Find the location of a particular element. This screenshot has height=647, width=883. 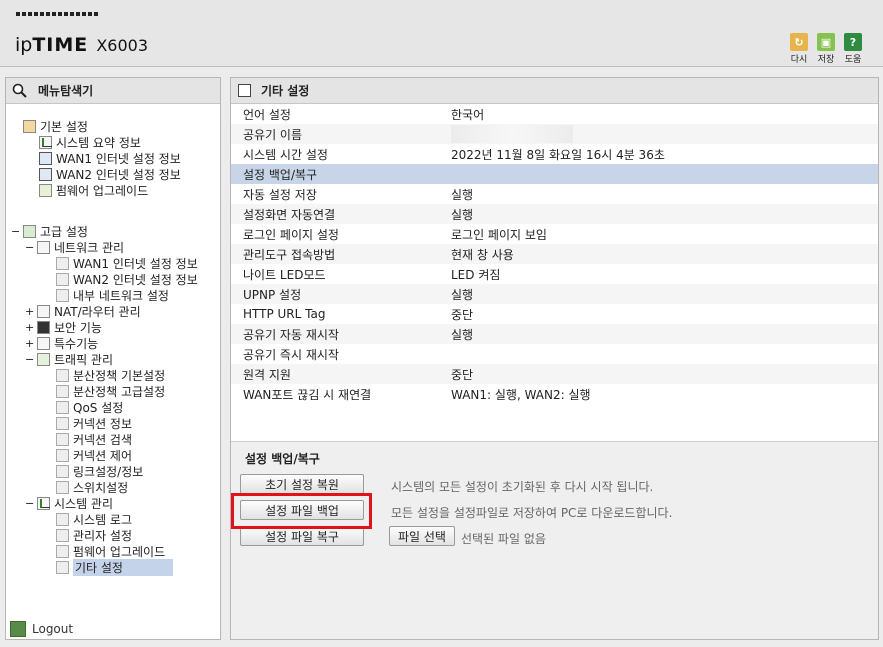

setting-row-system-time: 시스템 시간 설정 2022년 11월 8일 화요일 16시 4분 36초 is located at coordinates (554, 154).